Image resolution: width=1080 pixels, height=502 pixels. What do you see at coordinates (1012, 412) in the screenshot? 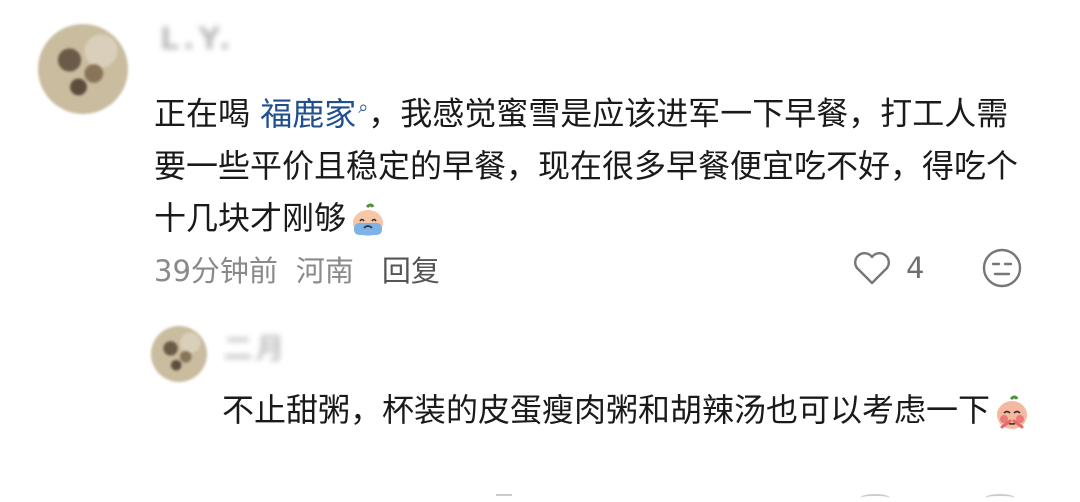
I see `pleading-emoji-icon` at bounding box center [1012, 412].